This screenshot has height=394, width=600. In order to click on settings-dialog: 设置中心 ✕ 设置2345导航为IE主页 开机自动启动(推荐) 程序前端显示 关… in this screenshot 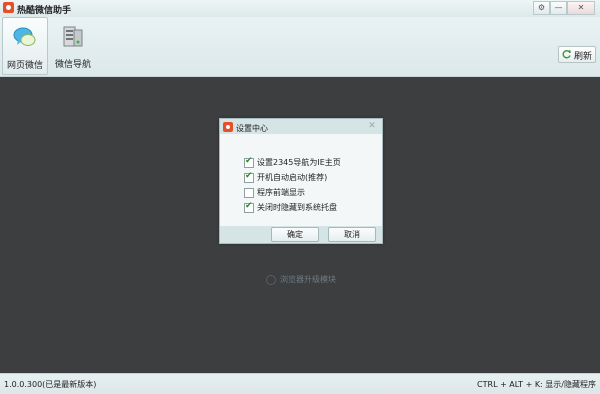, I will do `click(301, 181)`.